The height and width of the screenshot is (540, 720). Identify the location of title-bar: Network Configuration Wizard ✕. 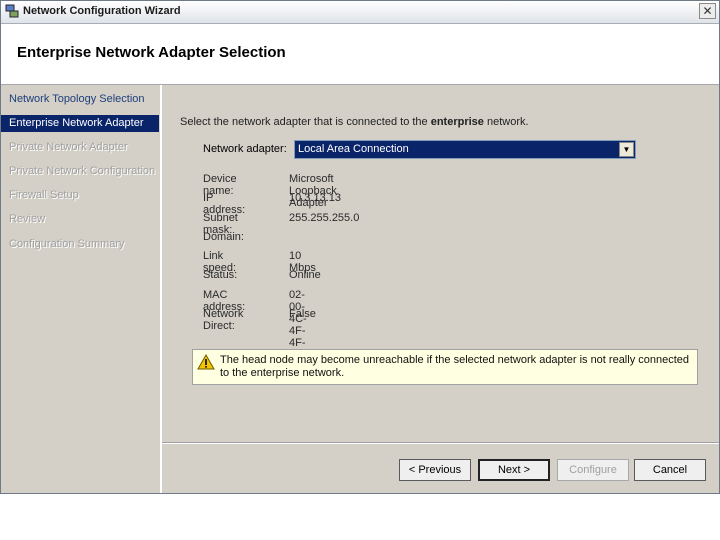
(360, 12).